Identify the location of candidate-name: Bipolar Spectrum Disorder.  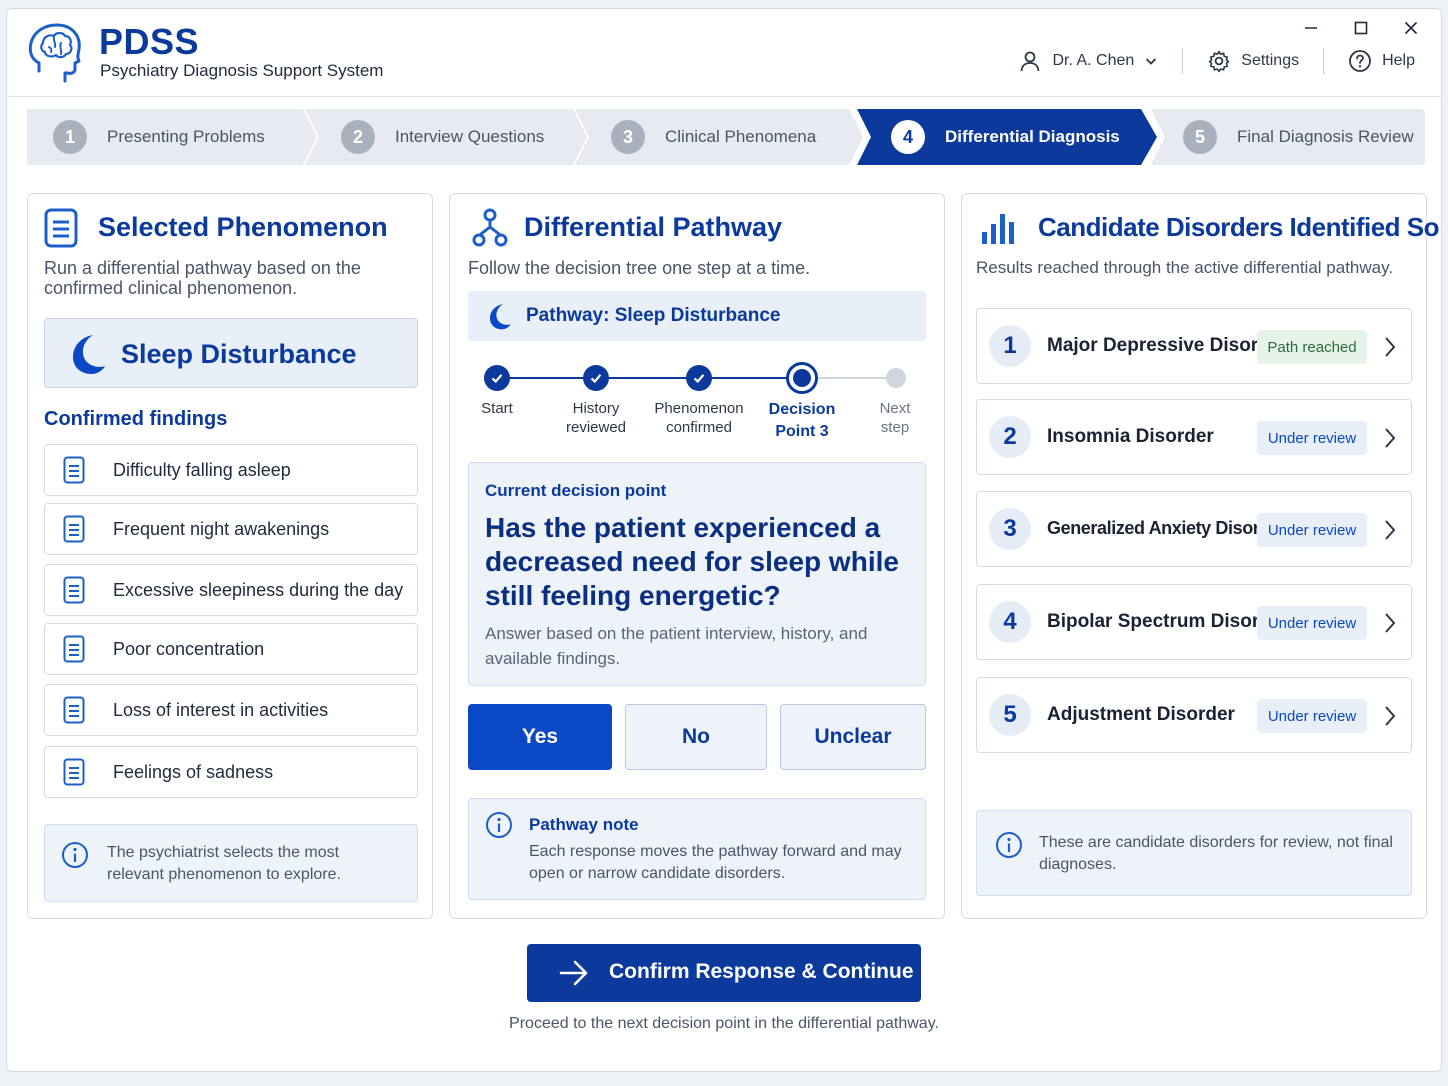
(1168, 621).